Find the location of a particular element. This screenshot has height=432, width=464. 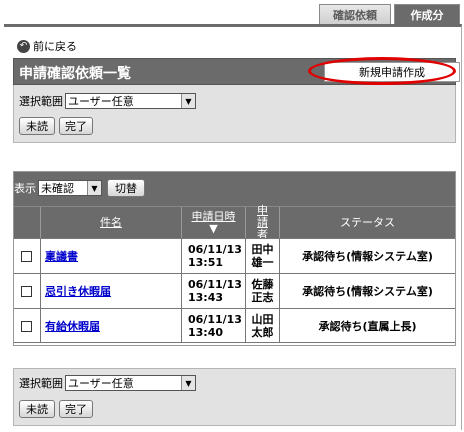

request-datetime: 06/11/13 13:43 is located at coordinates (213, 291).